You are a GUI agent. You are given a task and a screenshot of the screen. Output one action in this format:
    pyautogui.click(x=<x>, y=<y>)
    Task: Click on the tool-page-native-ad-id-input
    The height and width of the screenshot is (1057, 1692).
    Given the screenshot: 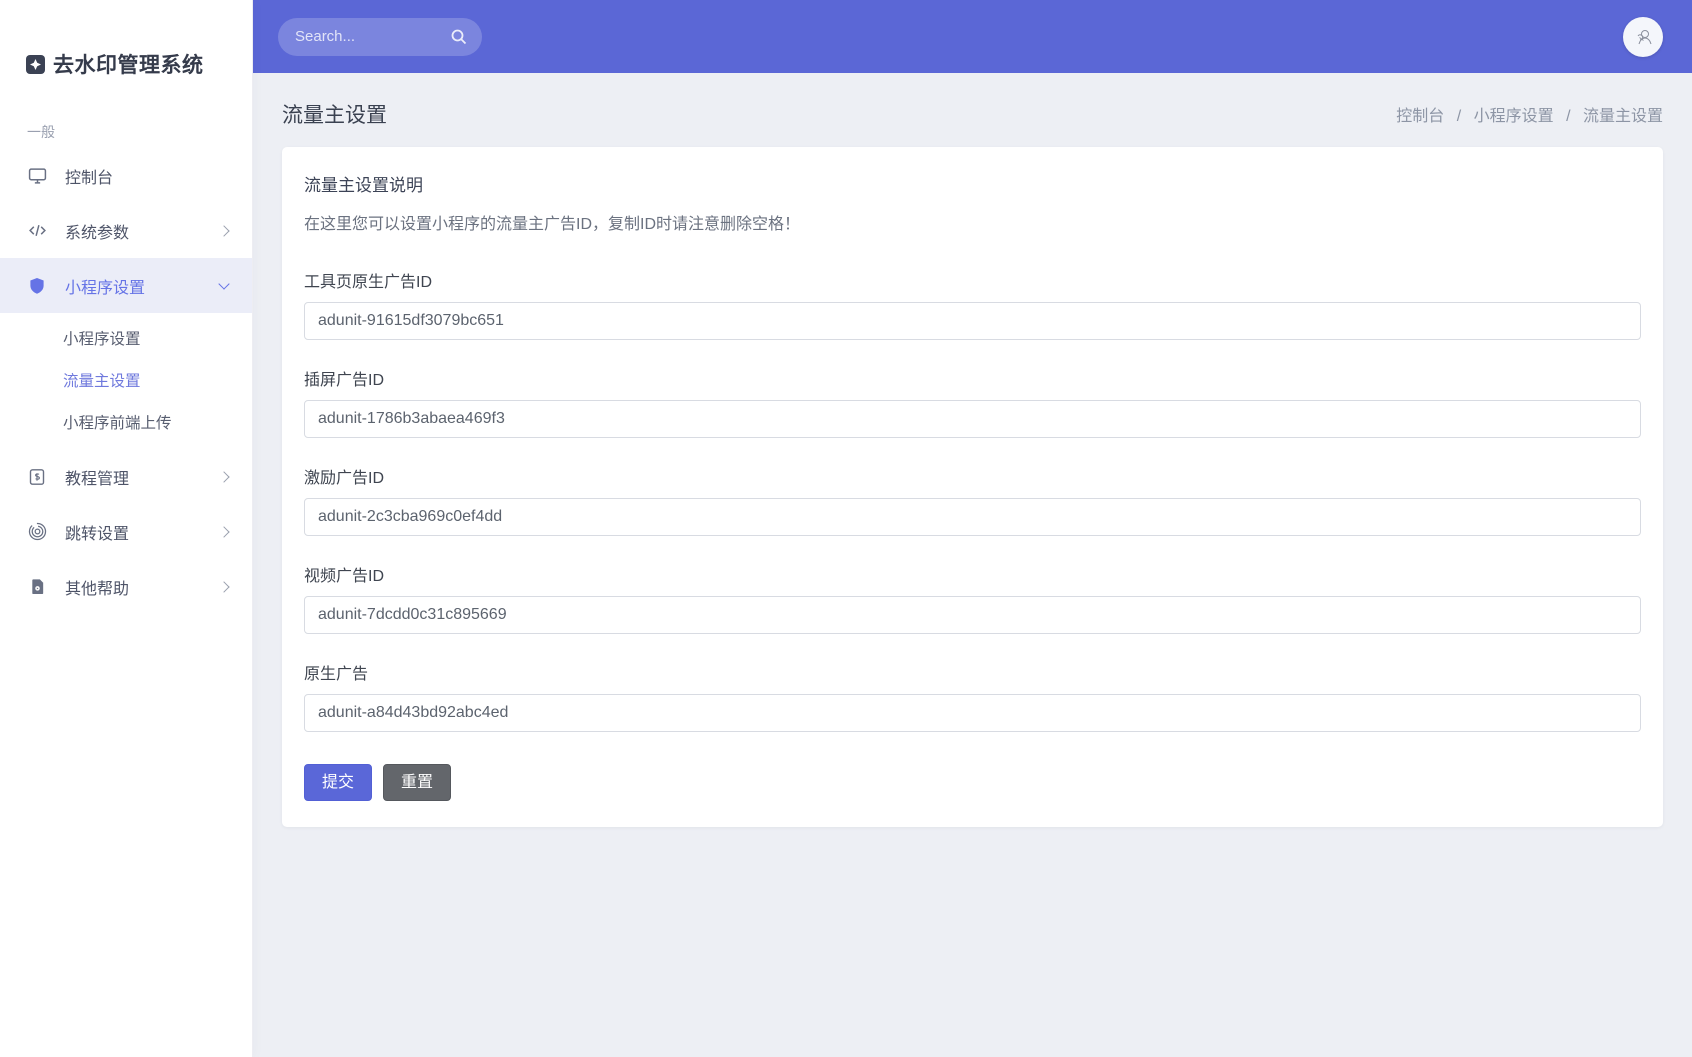 What is the action you would take?
    pyautogui.click(x=972, y=321)
    